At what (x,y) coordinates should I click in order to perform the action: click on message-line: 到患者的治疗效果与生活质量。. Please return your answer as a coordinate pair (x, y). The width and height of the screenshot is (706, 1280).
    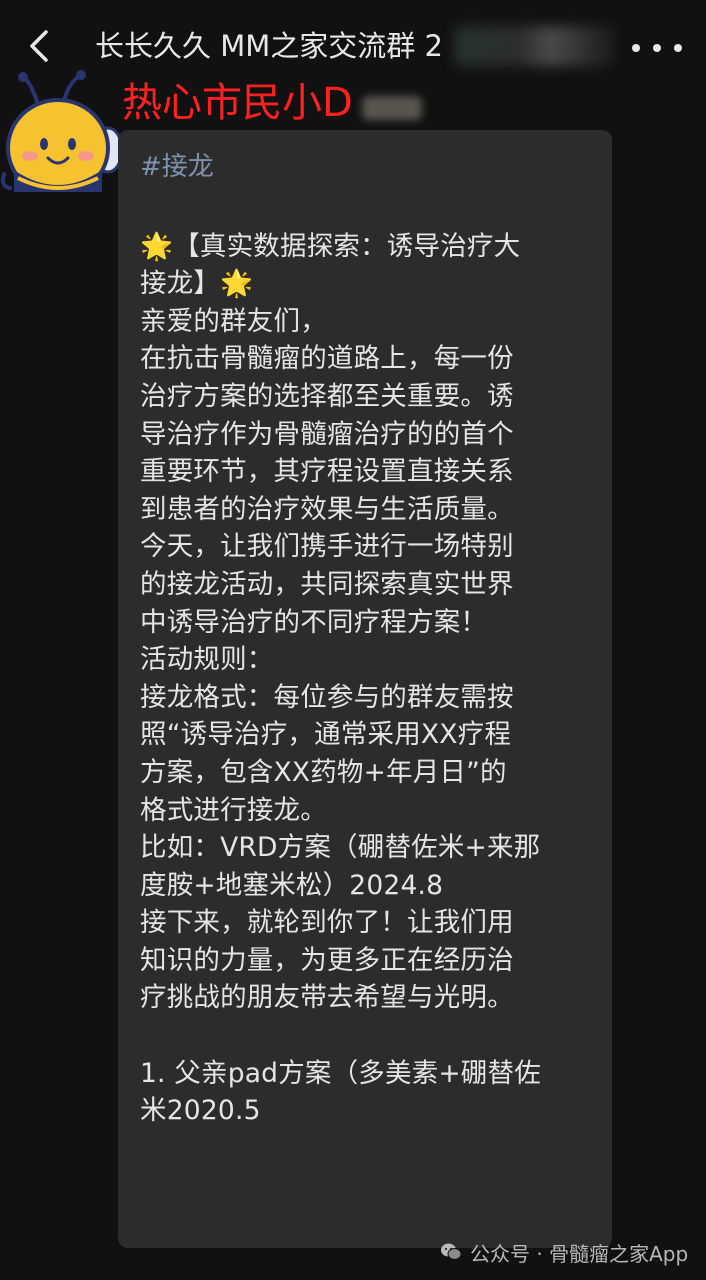
    Looking at the image, I should click on (327, 509).